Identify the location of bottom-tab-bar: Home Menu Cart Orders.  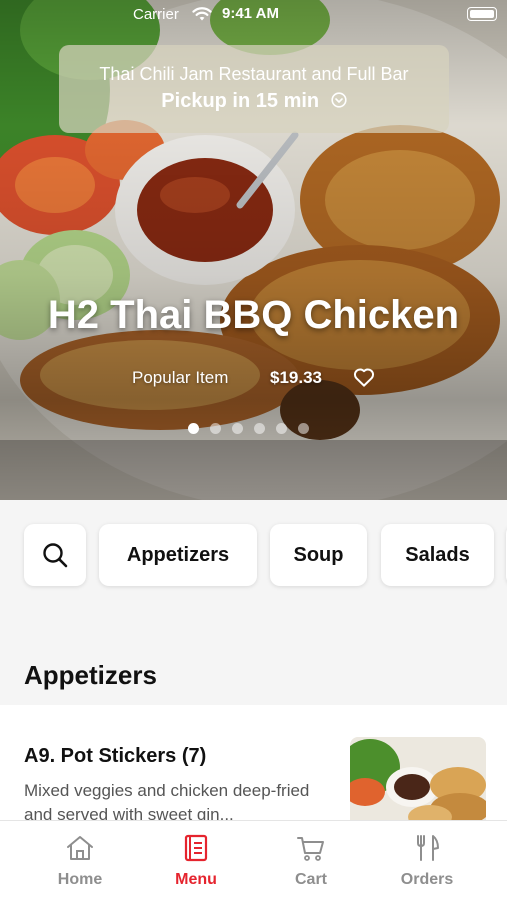
(253, 860).